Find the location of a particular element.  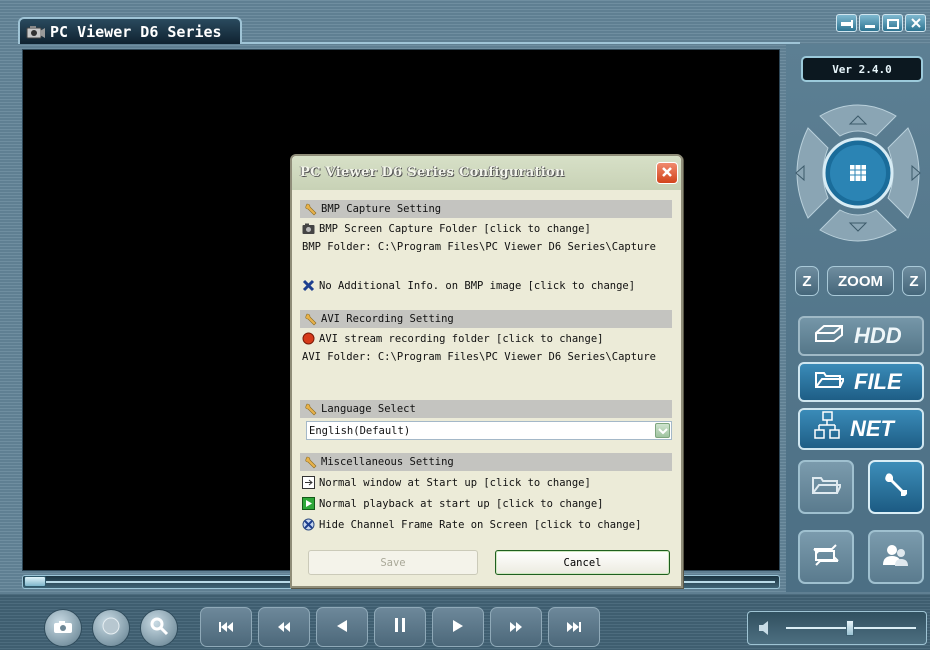

net-button: NET is located at coordinates (861, 429).